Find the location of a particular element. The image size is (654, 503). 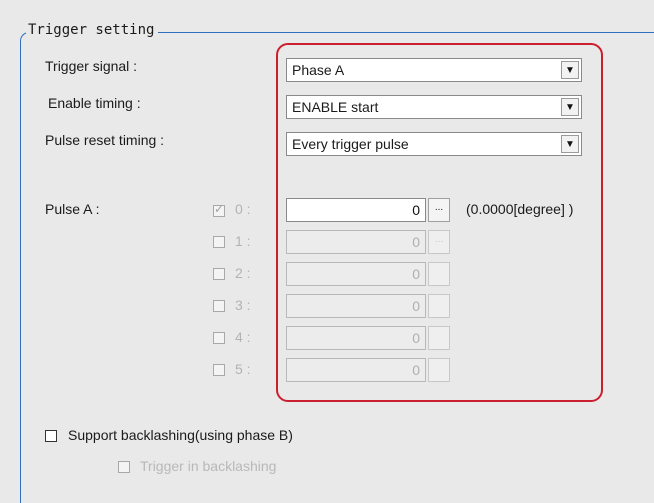

pulse-2-browse-button is located at coordinates (439, 274).